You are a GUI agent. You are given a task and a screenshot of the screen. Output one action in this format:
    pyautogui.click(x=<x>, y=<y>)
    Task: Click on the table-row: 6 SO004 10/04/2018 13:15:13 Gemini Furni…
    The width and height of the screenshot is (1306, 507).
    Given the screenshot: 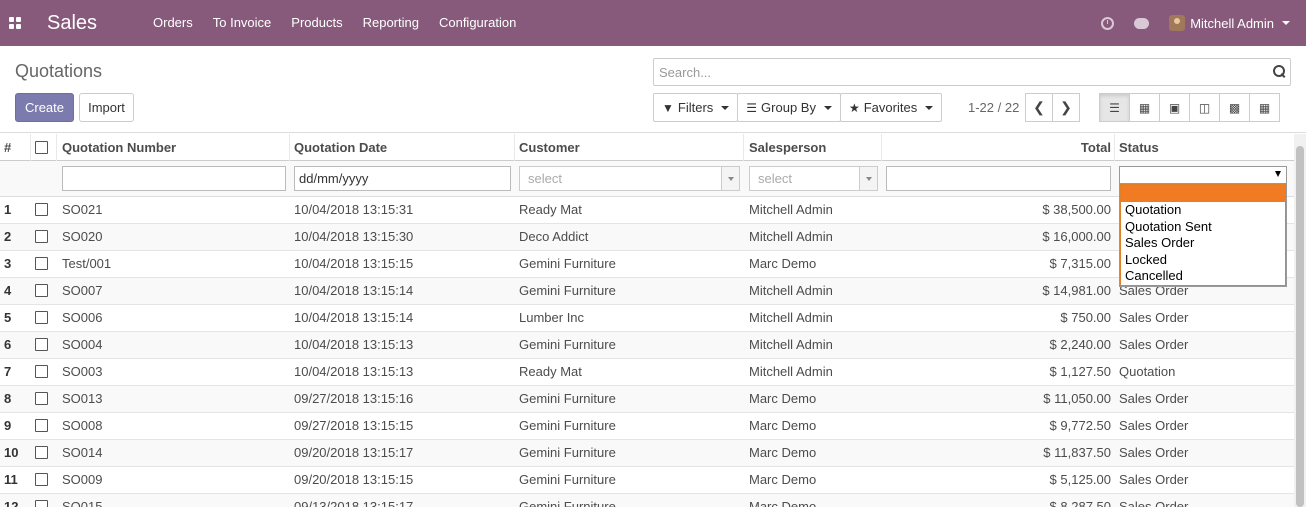 What is the action you would take?
    pyautogui.click(x=647, y=345)
    